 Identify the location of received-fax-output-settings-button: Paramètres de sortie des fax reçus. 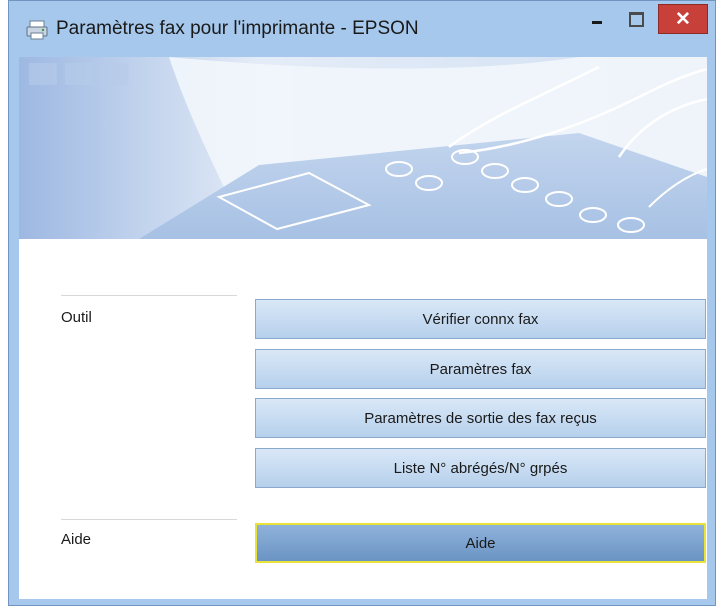
(480, 418).